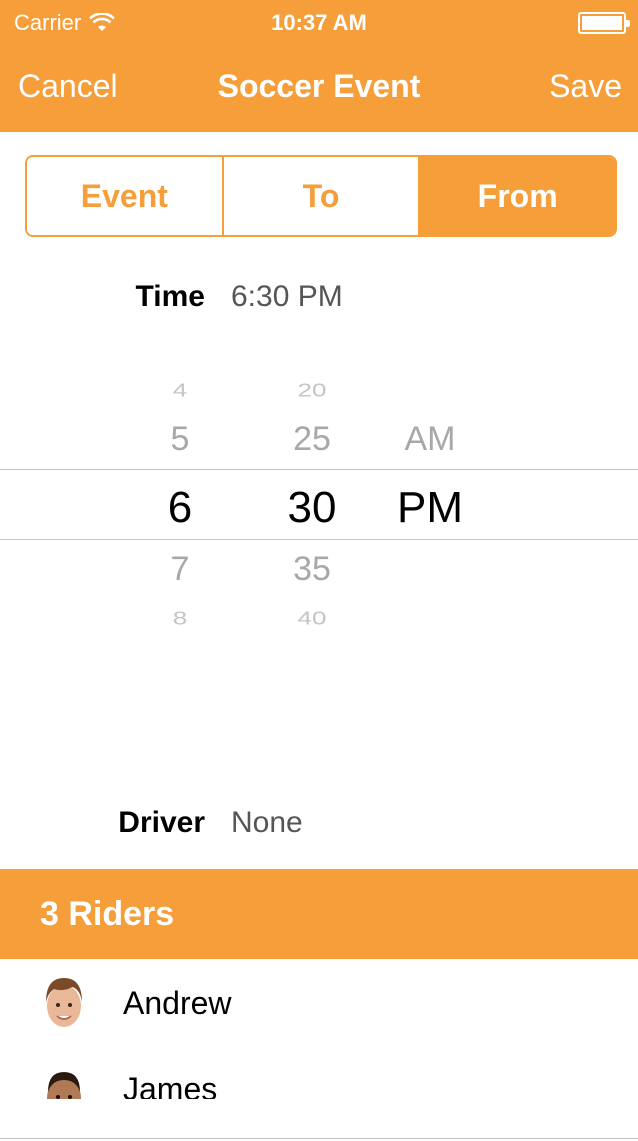 This screenshot has height=1141, width=638. What do you see at coordinates (180, 508) in the screenshot?
I see `picker-hour-selected: 6` at bounding box center [180, 508].